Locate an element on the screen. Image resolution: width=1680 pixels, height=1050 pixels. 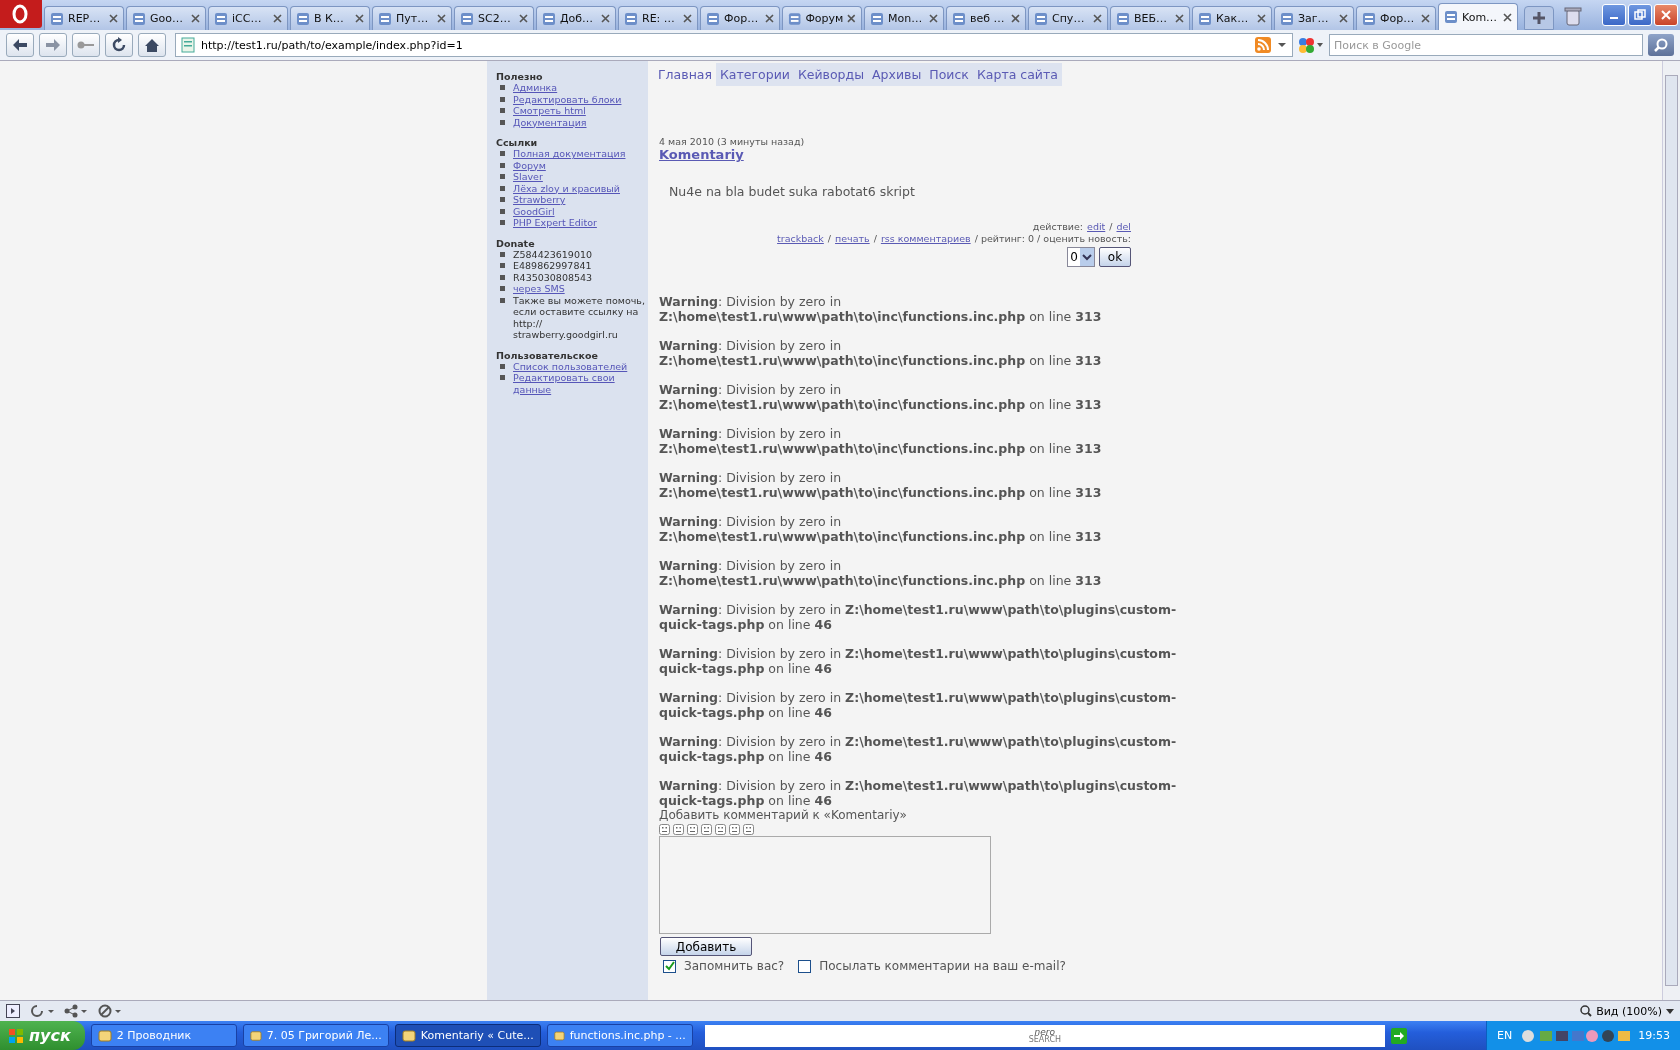
forward-button is located at coordinates (53, 45).